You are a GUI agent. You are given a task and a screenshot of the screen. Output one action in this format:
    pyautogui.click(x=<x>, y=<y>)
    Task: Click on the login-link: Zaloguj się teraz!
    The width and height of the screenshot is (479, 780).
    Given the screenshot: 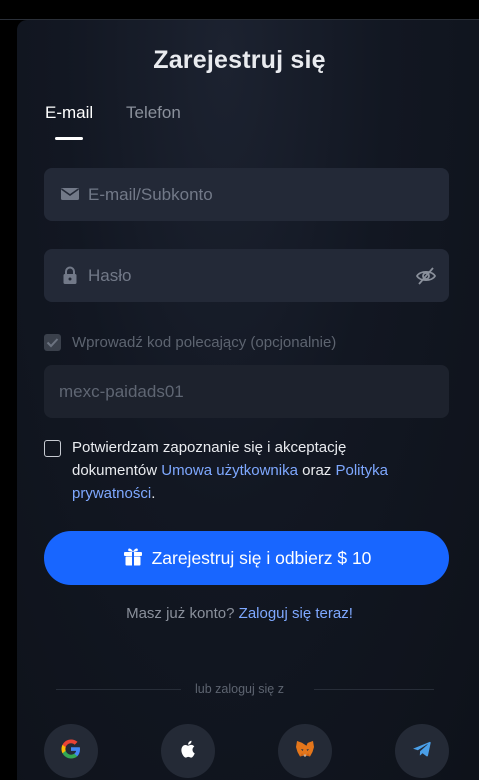 What is the action you would take?
    pyautogui.click(x=296, y=613)
    